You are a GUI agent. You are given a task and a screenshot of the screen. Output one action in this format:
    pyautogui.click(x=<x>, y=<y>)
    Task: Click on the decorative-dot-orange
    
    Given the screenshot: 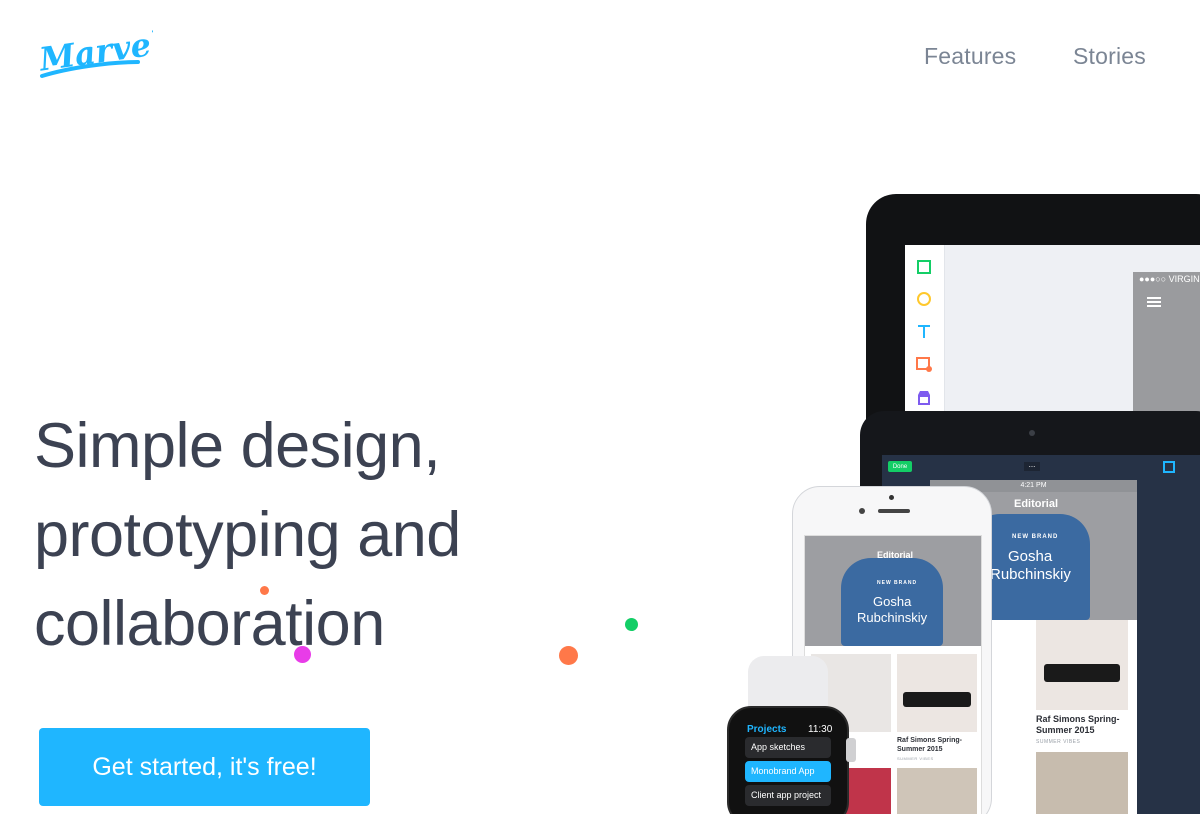 What is the action you would take?
    pyautogui.click(x=568, y=655)
    